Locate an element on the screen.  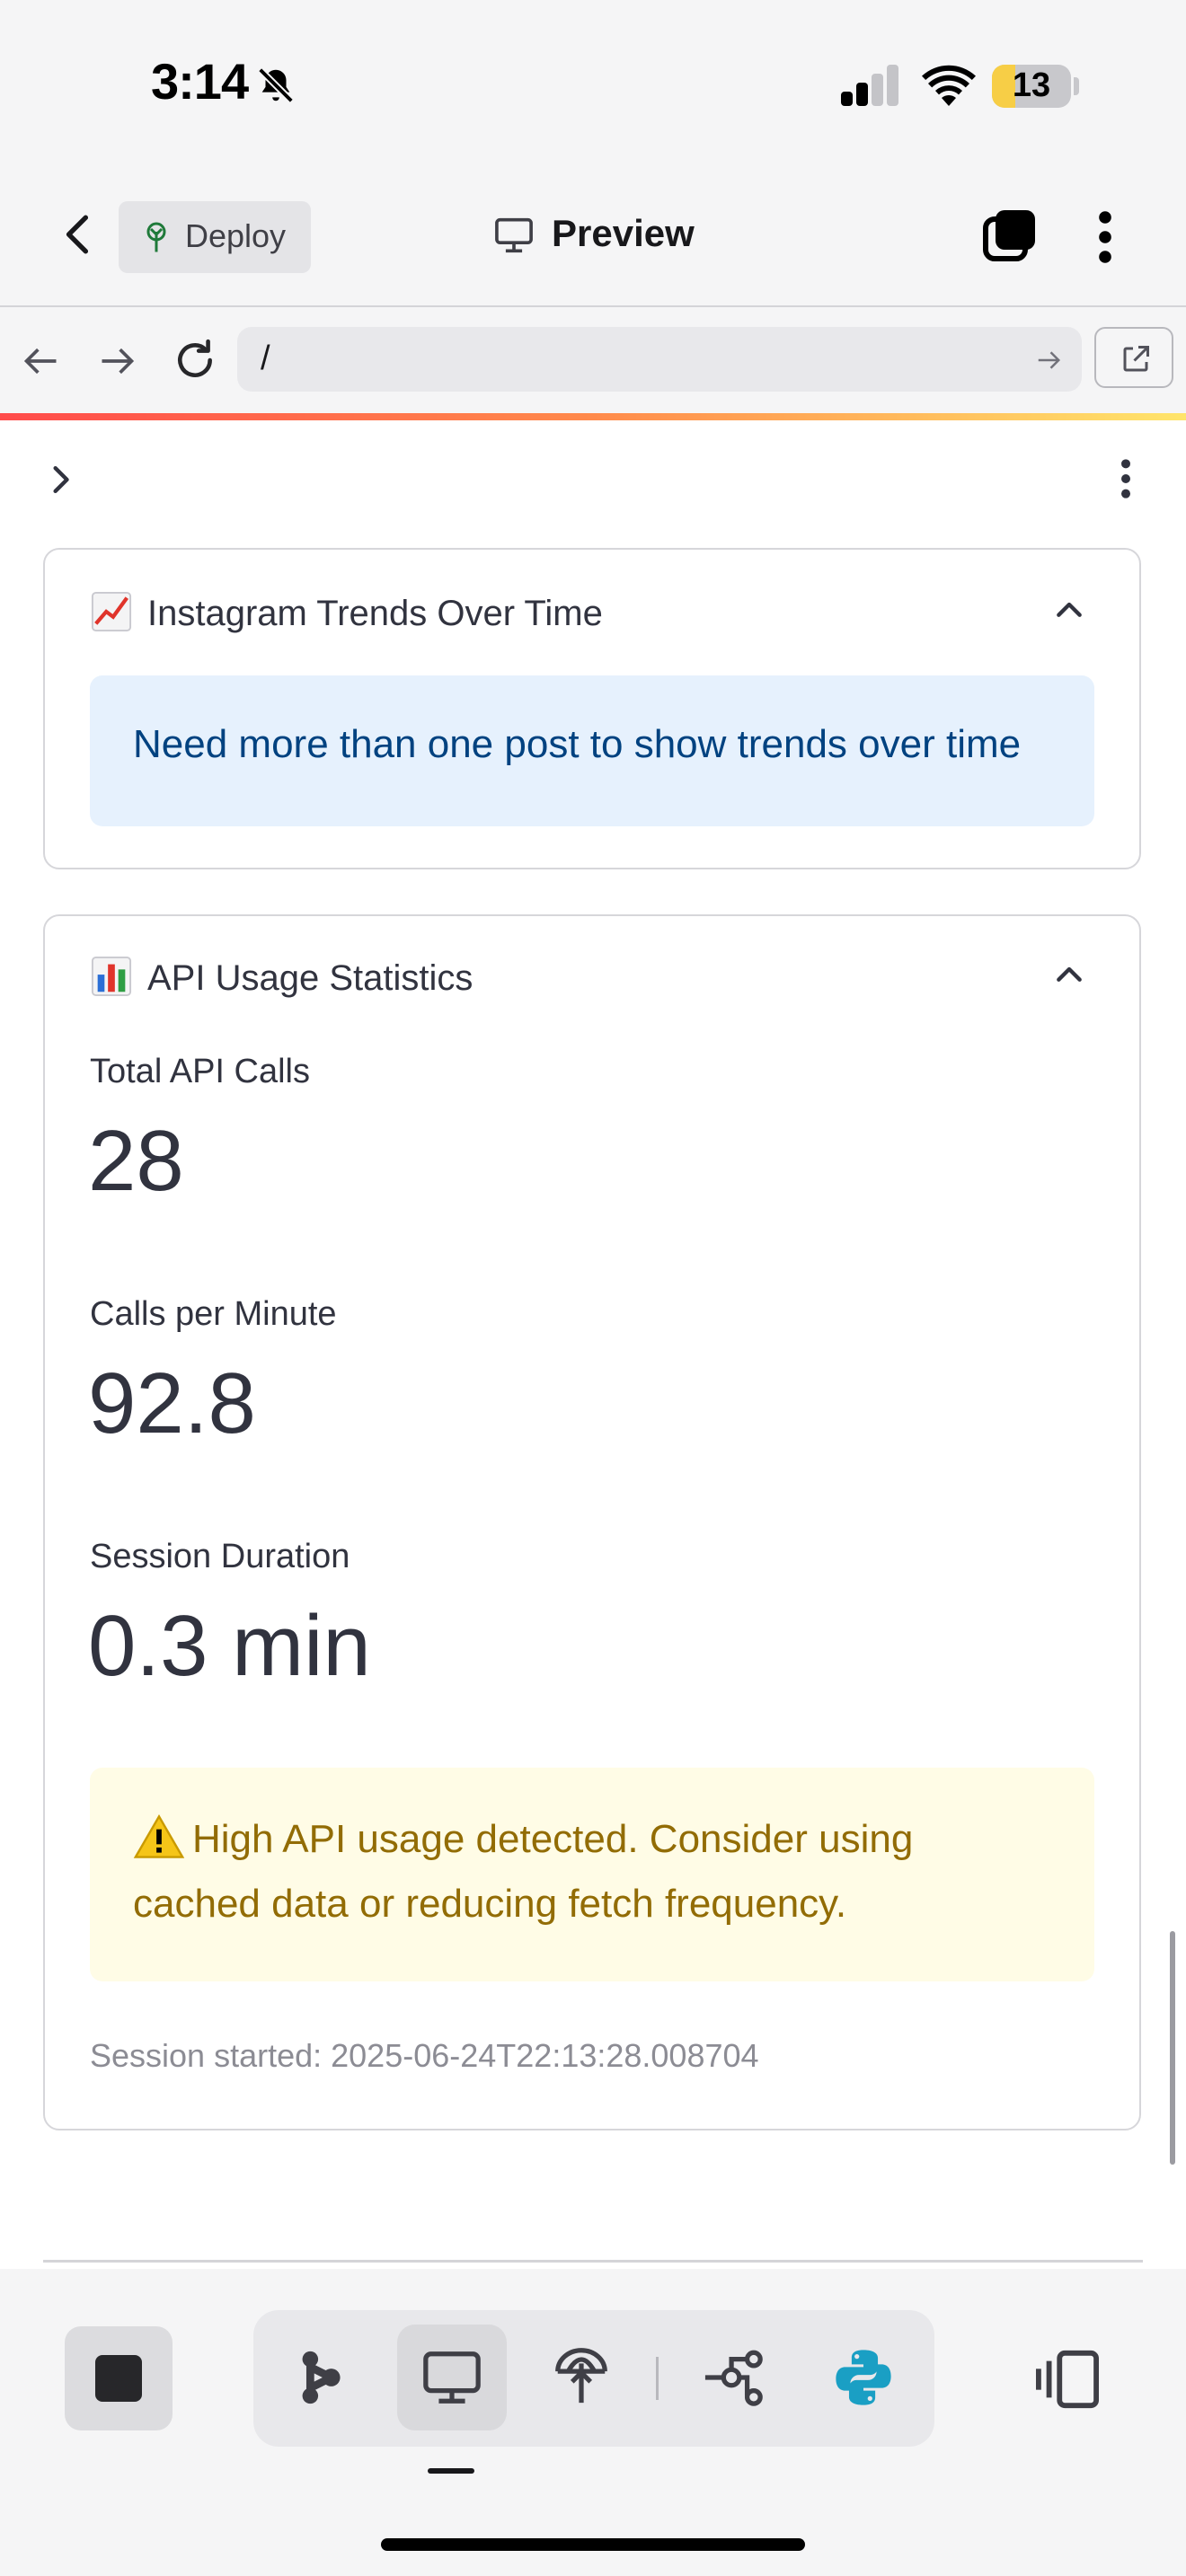
scrollbar is located at coordinates (1172, 2048).